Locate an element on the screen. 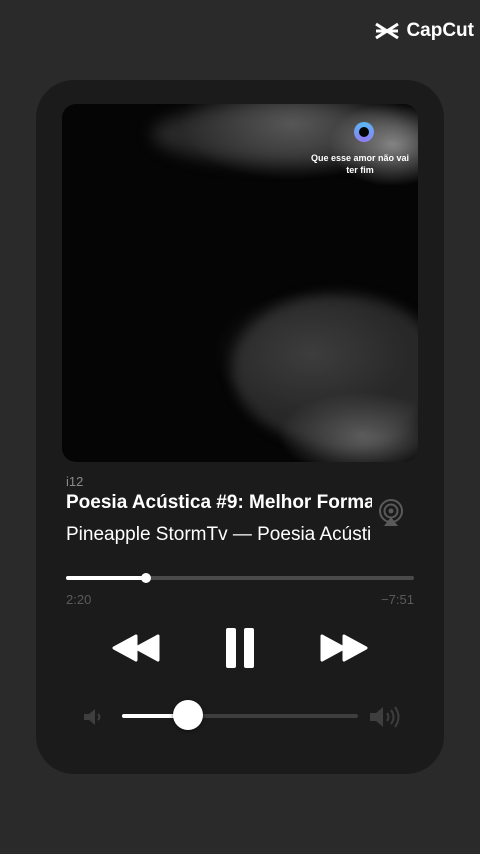  song-title: Poesia Acústica #9: Melhor Forma is located at coordinates (219, 502).